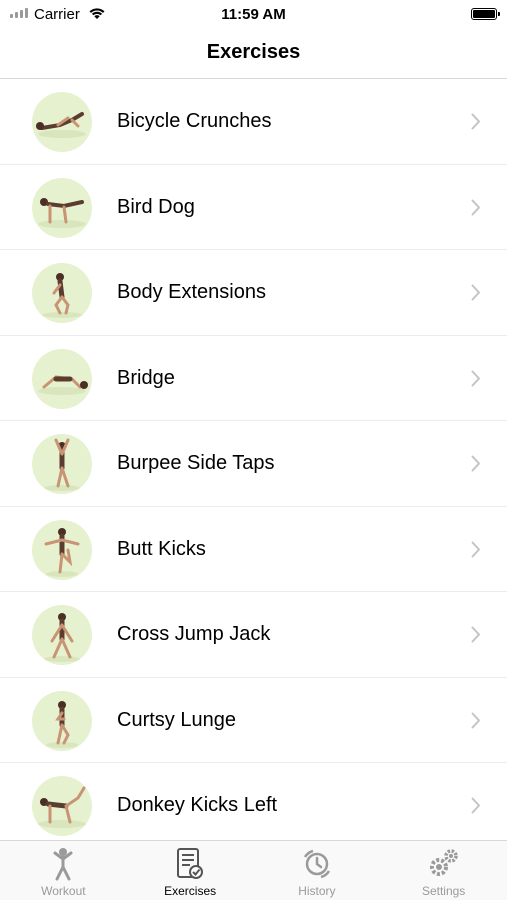 This screenshot has width=507, height=900. I want to click on gears-icon, so click(443, 862).